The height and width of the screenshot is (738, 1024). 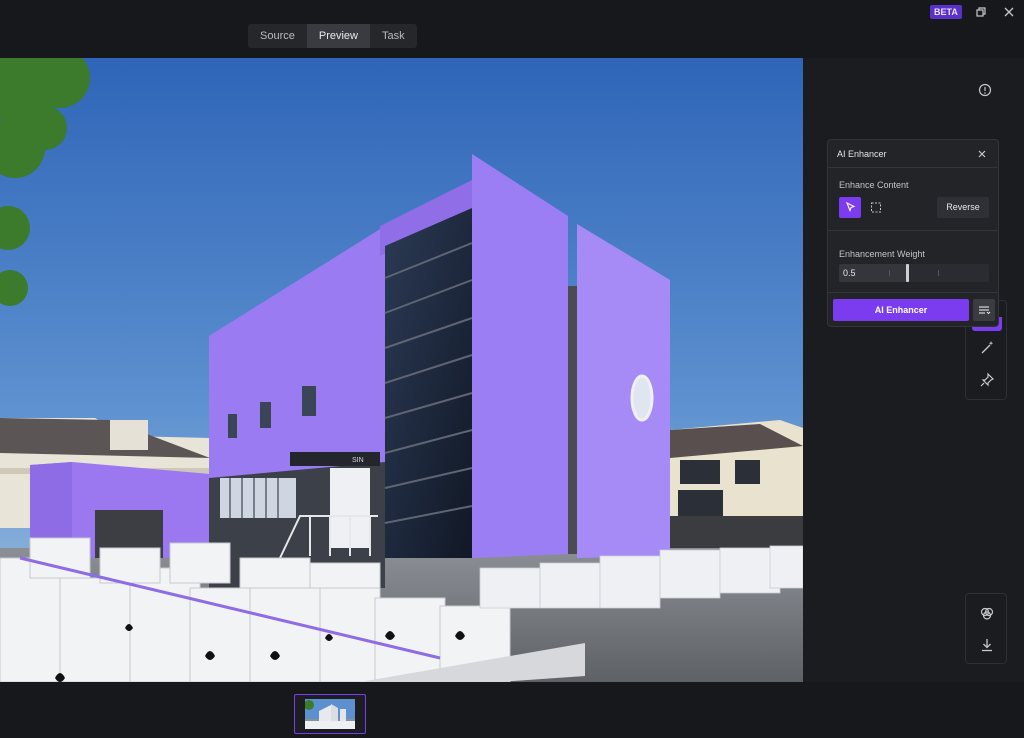 I want to click on reverse-button: Reverse, so click(x=963, y=207).